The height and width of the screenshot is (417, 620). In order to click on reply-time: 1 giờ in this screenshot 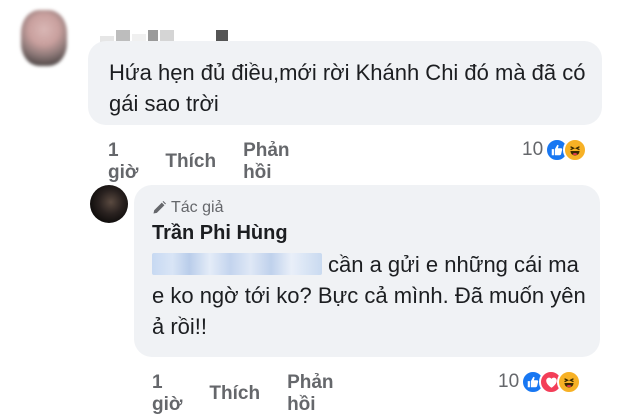, I will do `click(167, 394)`.